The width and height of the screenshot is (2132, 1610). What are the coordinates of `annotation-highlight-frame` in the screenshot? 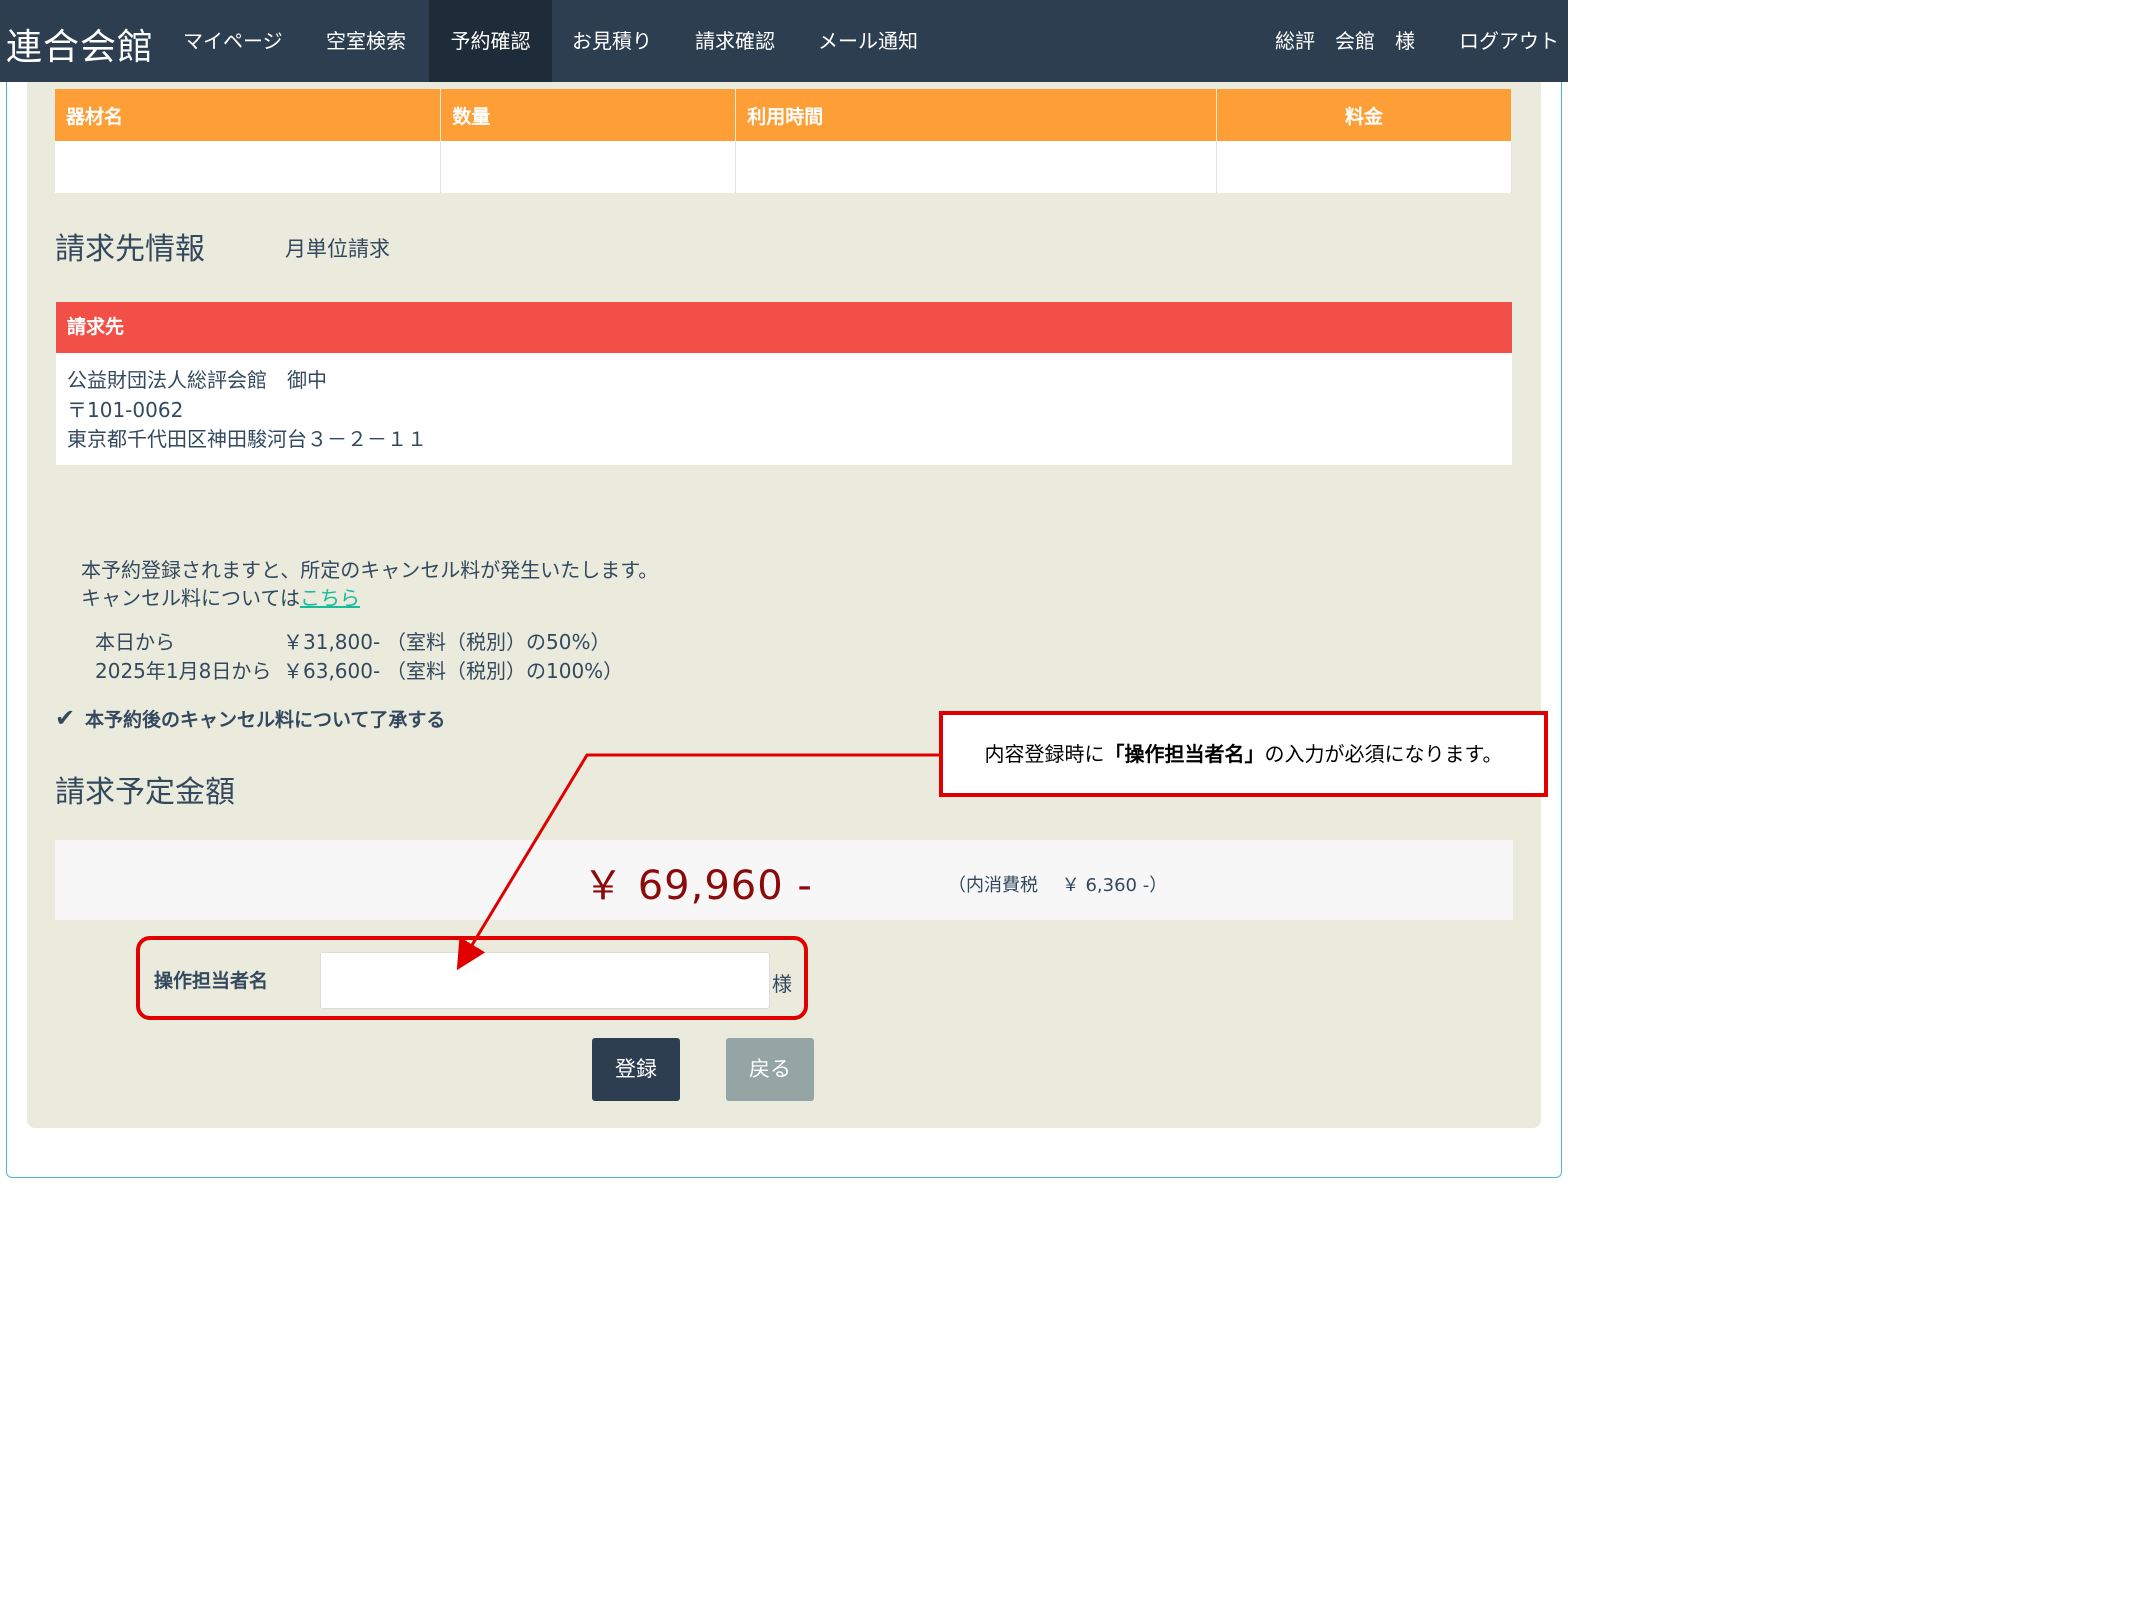 It's located at (472, 978).